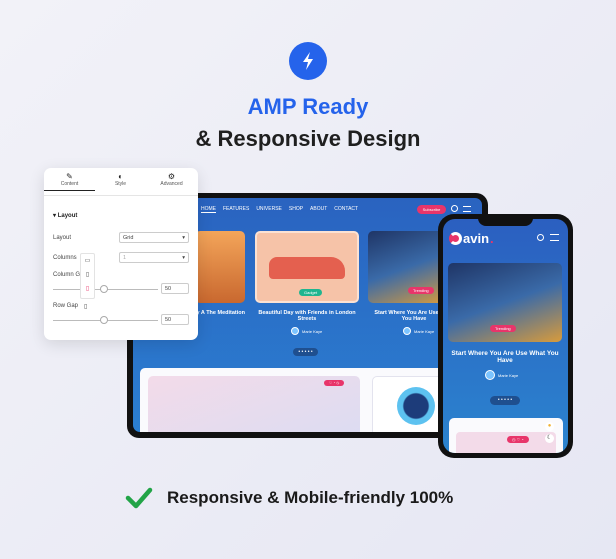 This screenshot has width=616, height=559. I want to click on page-title: AMP Ready, so click(308, 106).